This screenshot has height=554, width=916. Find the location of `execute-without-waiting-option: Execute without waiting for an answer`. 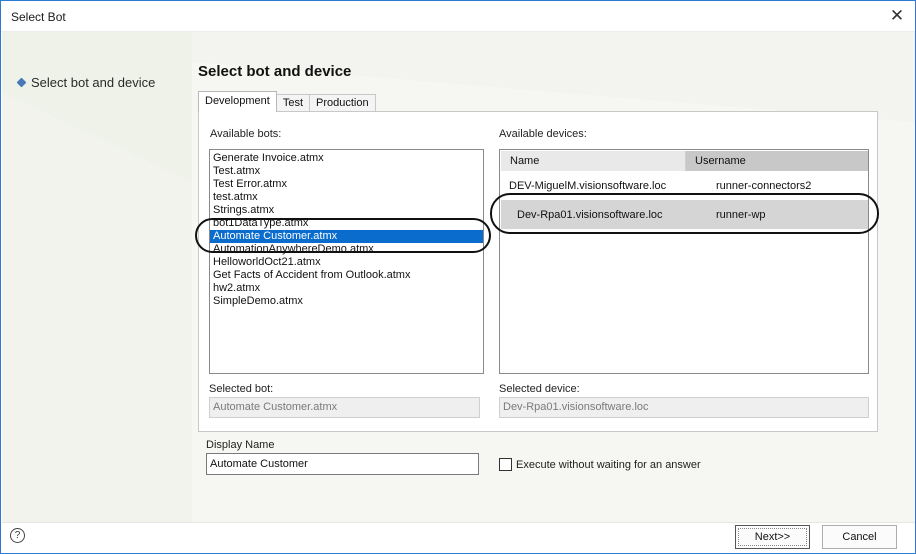

execute-without-waiting-option: Execute without waiting for an answer is located at coordinates (600, 464).